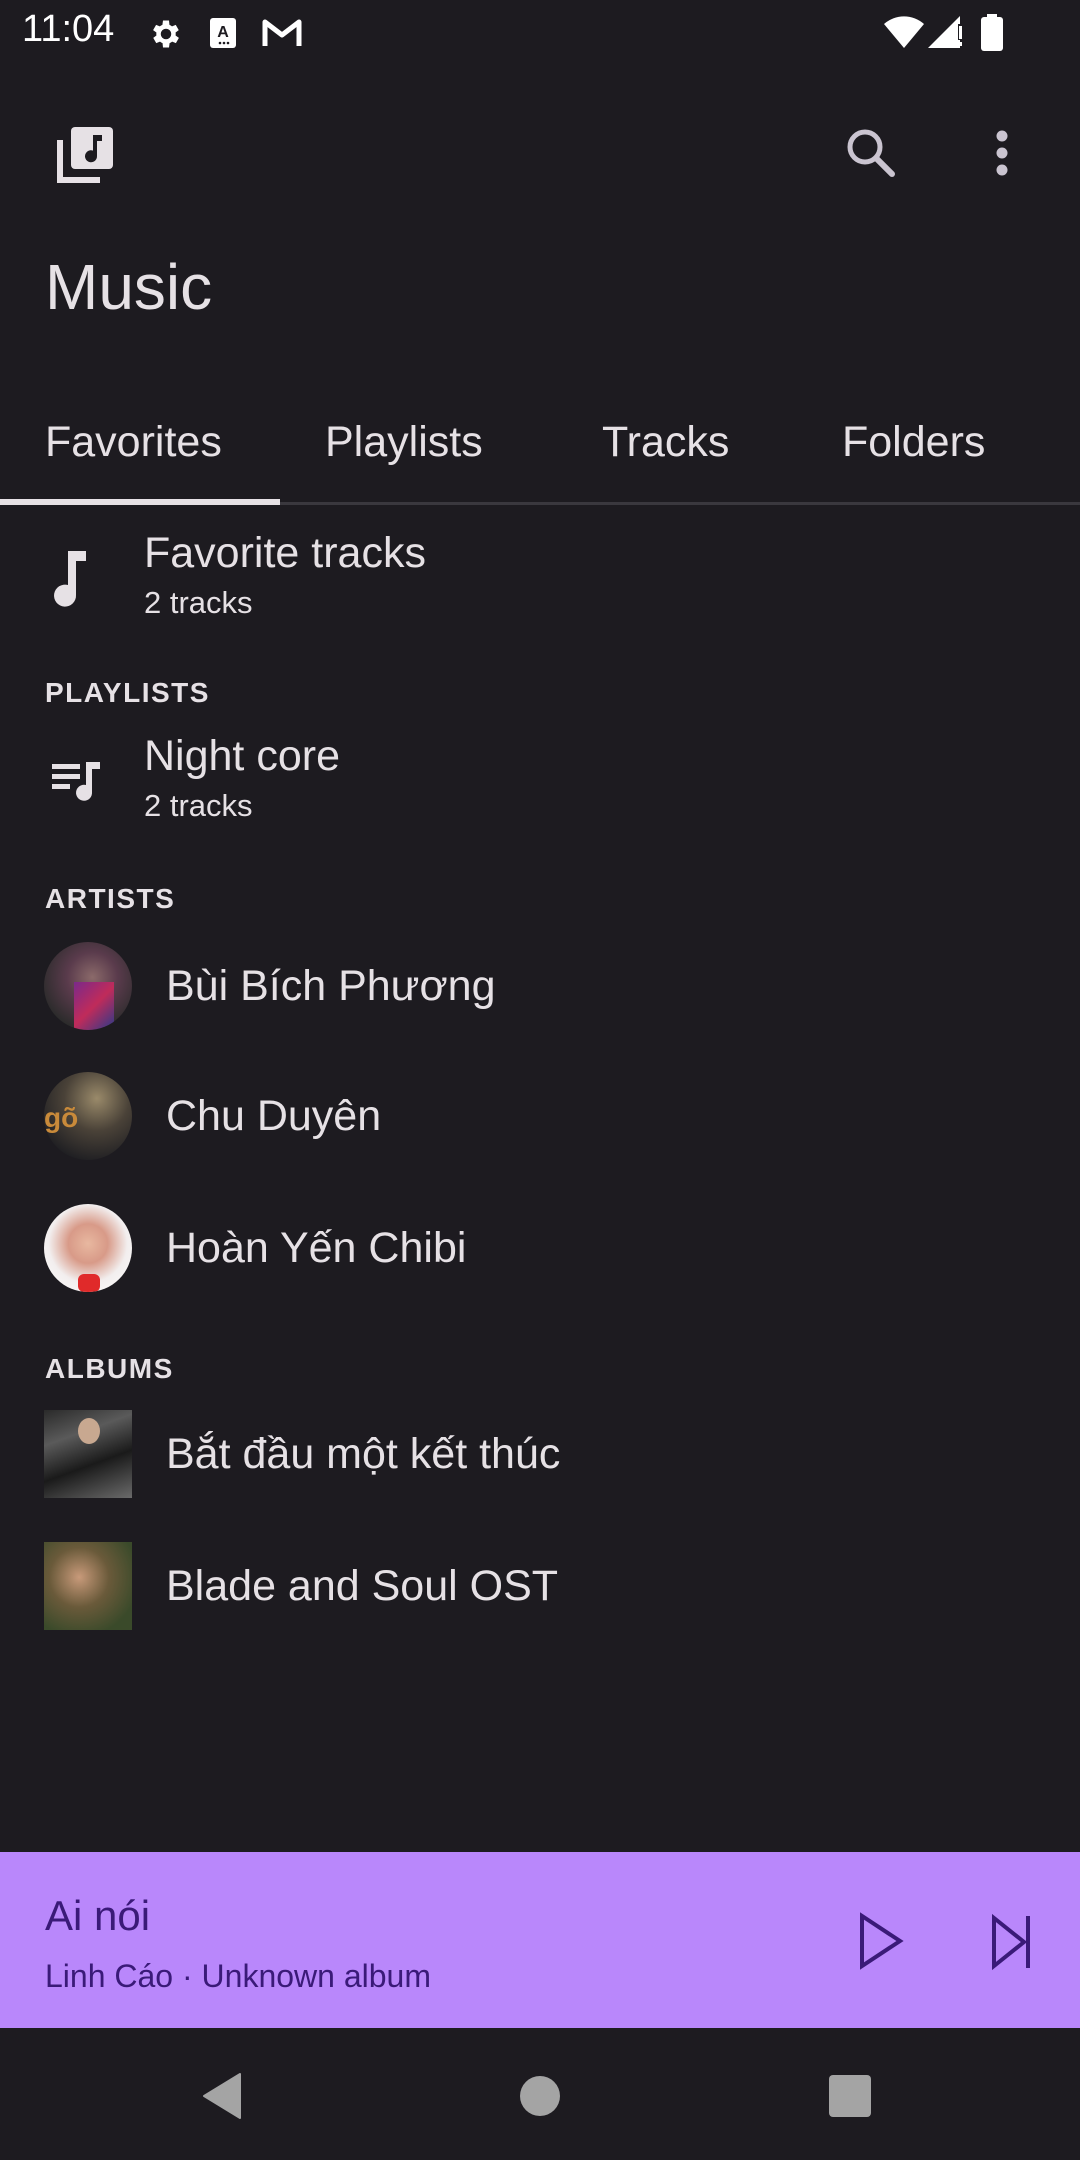 Image resolution: width=1080 pixels, height=2160 pixels. Describe the element at coordinates (904, 32) in the screenshot. I see `wifi-icon` at that location.